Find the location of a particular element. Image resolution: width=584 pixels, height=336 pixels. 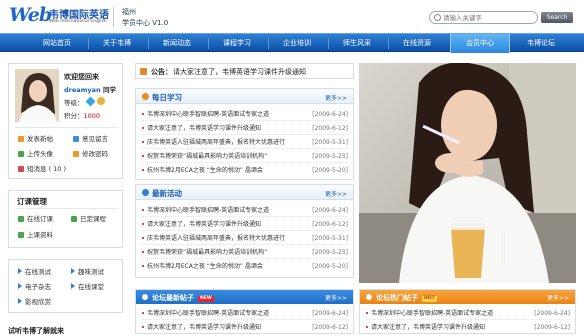

feedback-link: 意见留言 is located at coordinates (90, 138).